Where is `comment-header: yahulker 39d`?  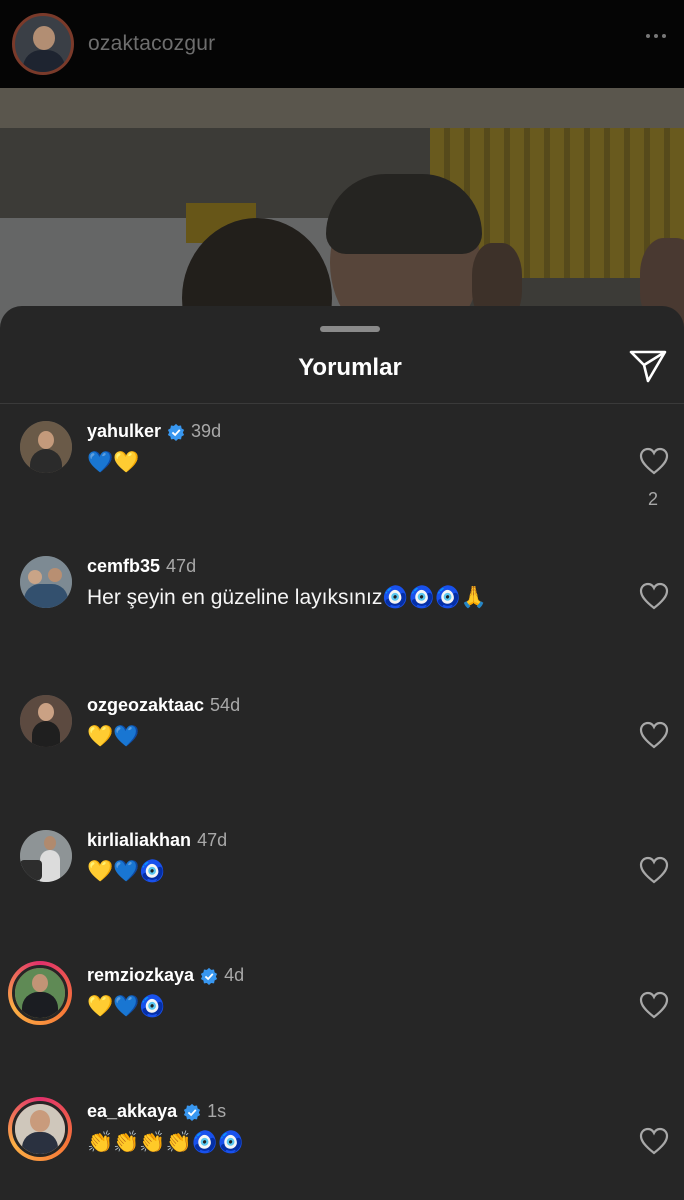 comment-header: yahulker 39d is located at coordinates (154, 431).